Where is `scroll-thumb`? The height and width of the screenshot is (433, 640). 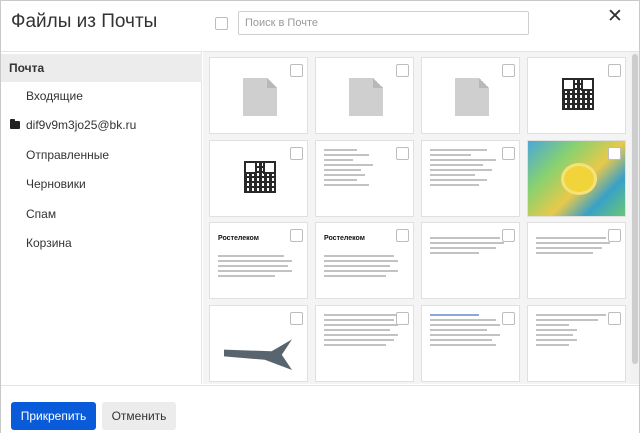
scroll-thumb is located at coordinates (635, 209).